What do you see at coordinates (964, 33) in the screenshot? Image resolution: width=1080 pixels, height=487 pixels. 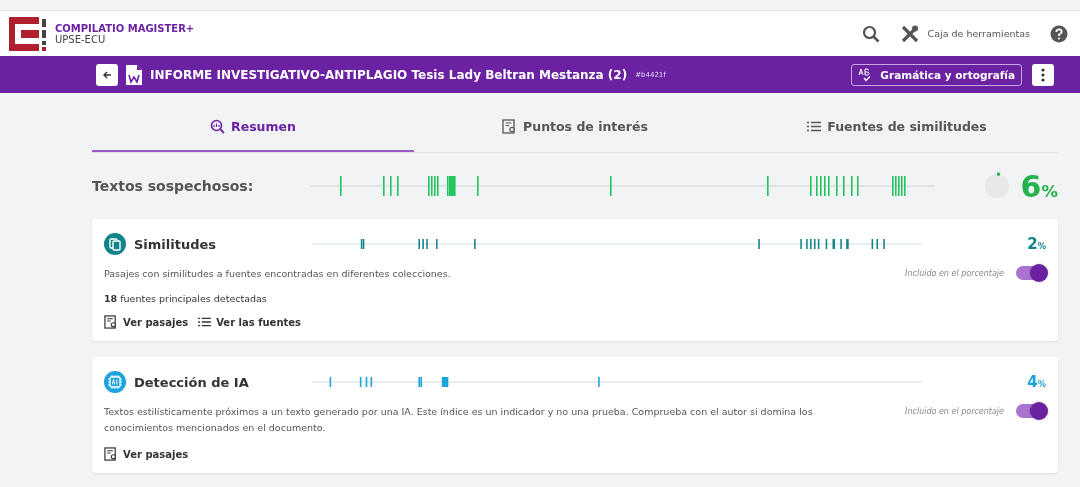 I see `toolbox-button: Caja de herramientas` at bounding box center [964, 33].